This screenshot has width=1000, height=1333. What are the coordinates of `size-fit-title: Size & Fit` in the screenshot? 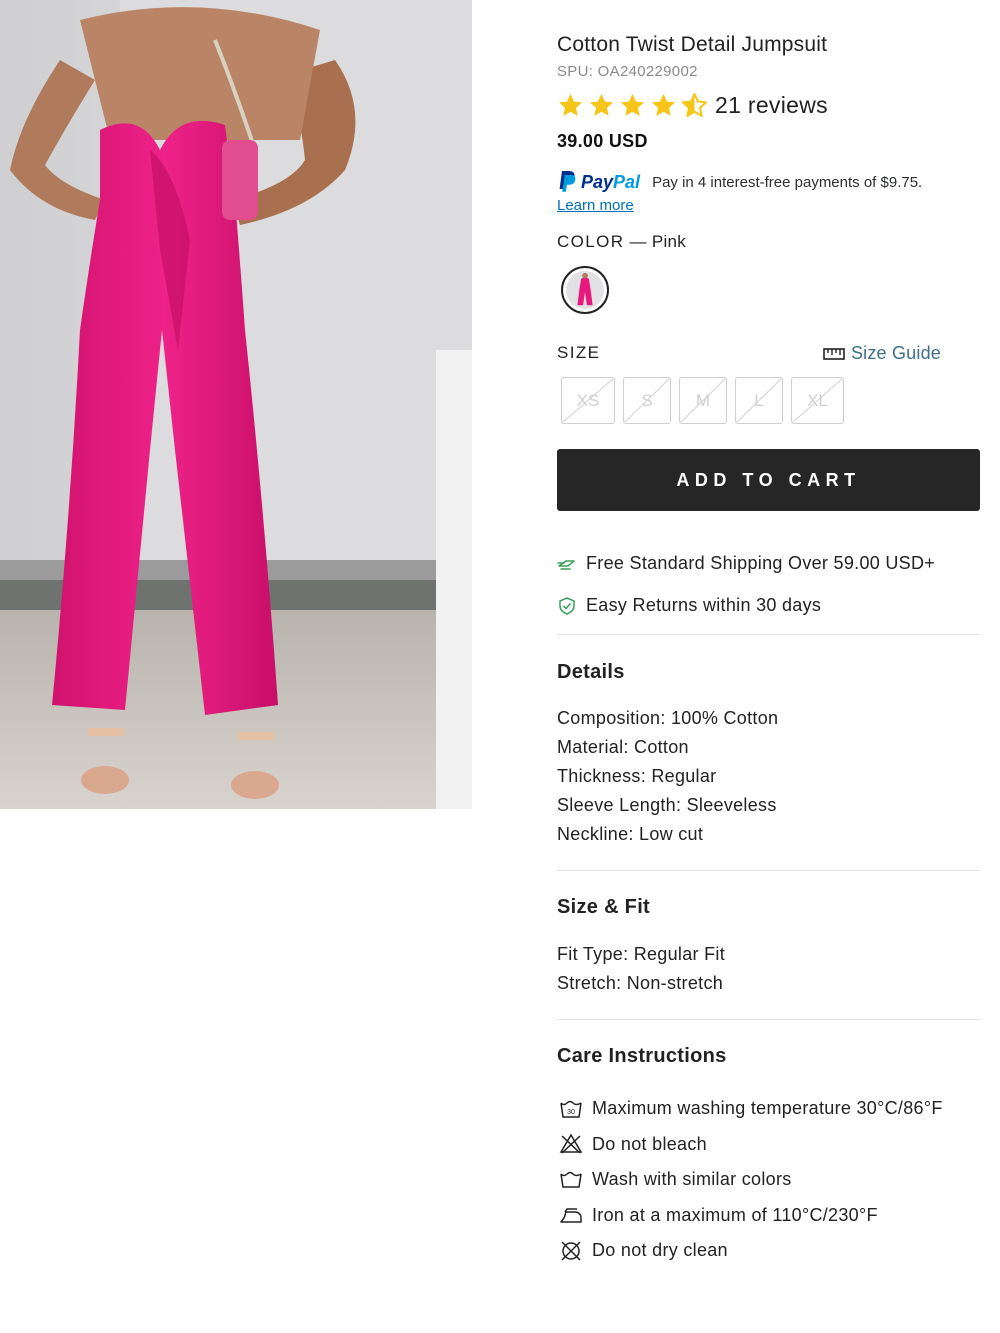 It's located at (604, 907).